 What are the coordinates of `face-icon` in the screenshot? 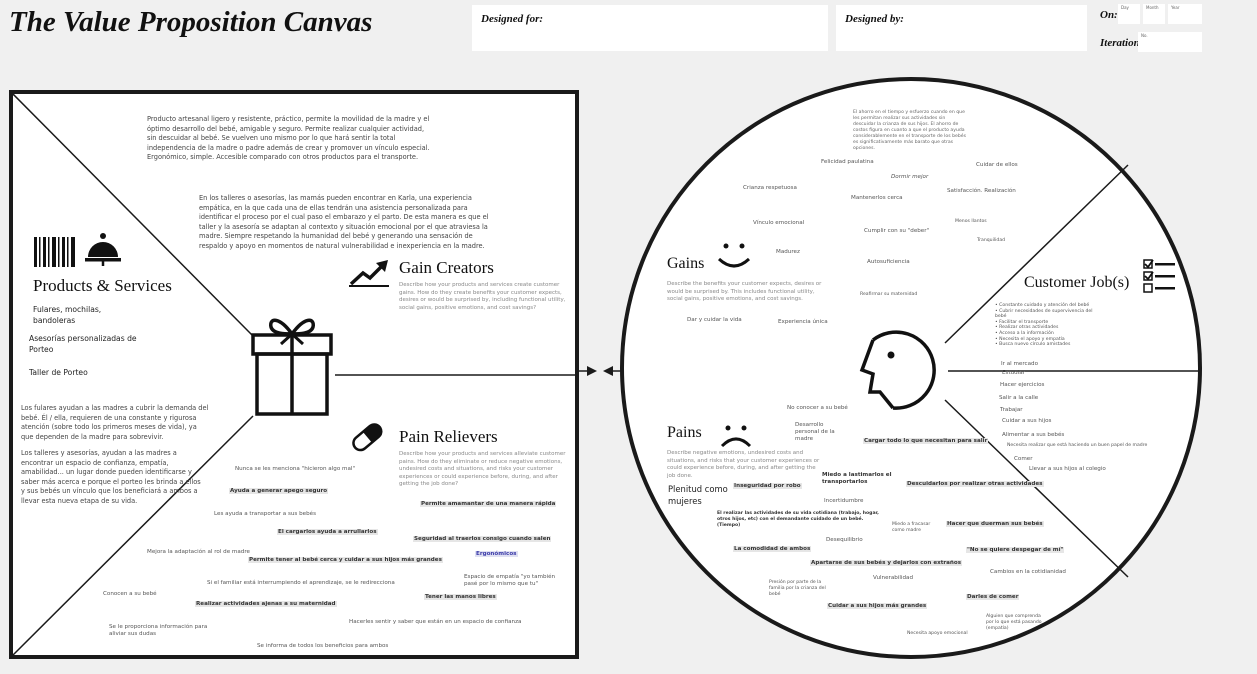 It's located at (897, 370).